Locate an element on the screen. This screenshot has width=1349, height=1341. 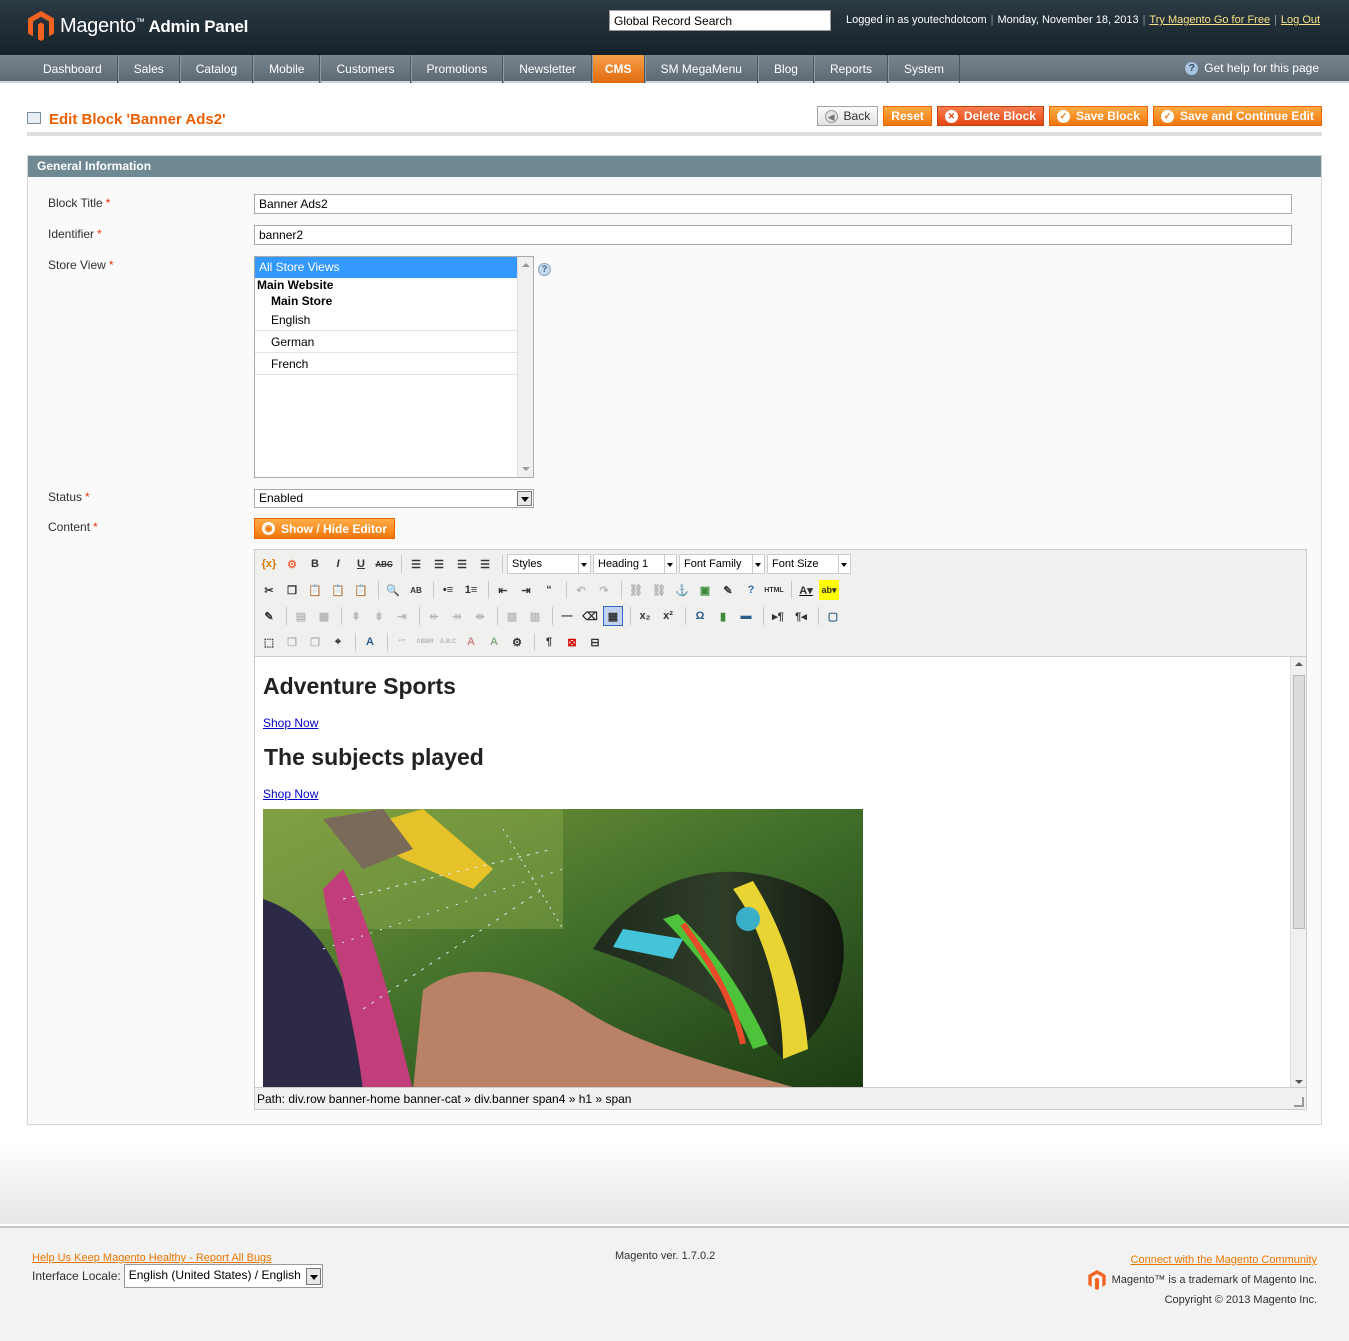
identifier-input is located at coordinates (773, 235).